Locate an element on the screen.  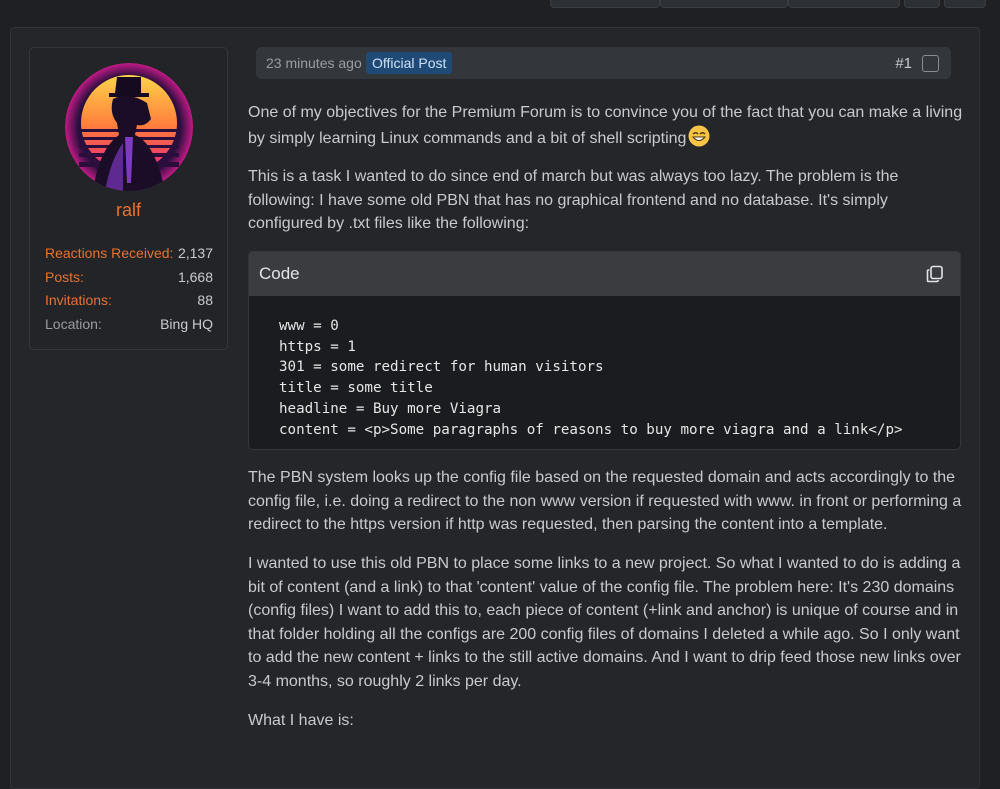
code-block-header: Code is located at coordinates (604, 274).